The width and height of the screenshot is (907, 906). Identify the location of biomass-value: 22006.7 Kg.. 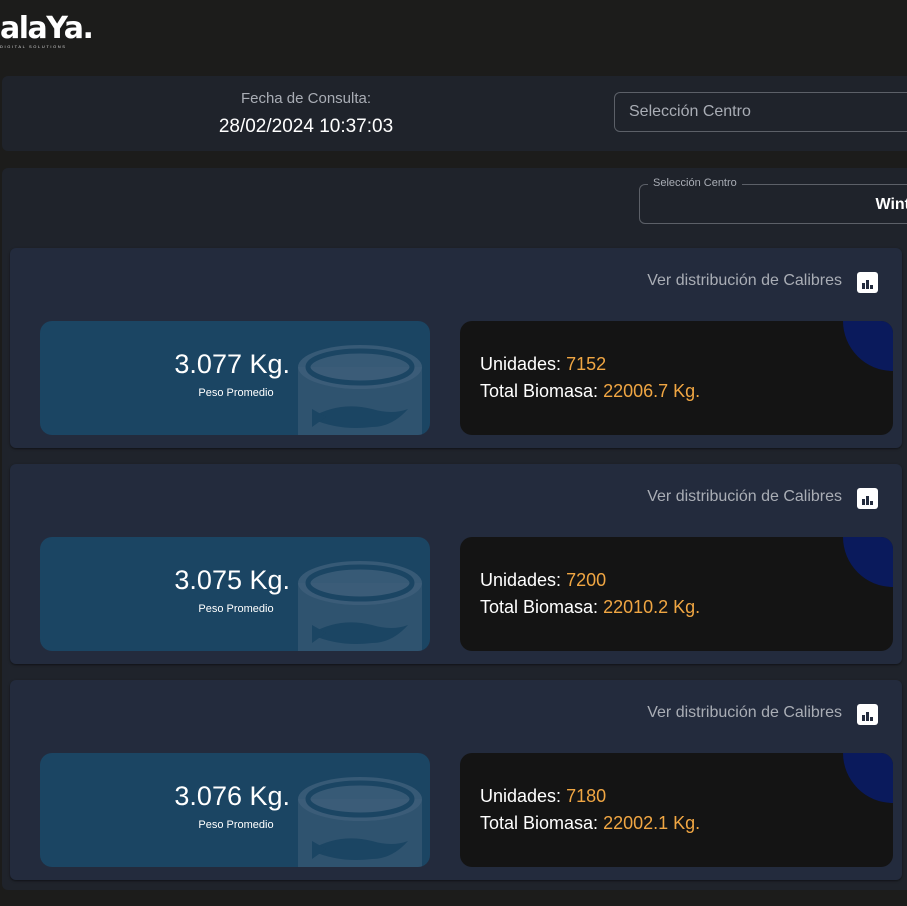
(652, 391).